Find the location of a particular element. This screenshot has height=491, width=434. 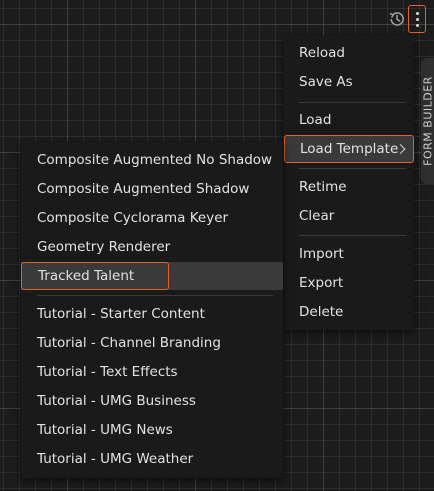

menu-item-clear: Clear is located at coordinates (349, 216).